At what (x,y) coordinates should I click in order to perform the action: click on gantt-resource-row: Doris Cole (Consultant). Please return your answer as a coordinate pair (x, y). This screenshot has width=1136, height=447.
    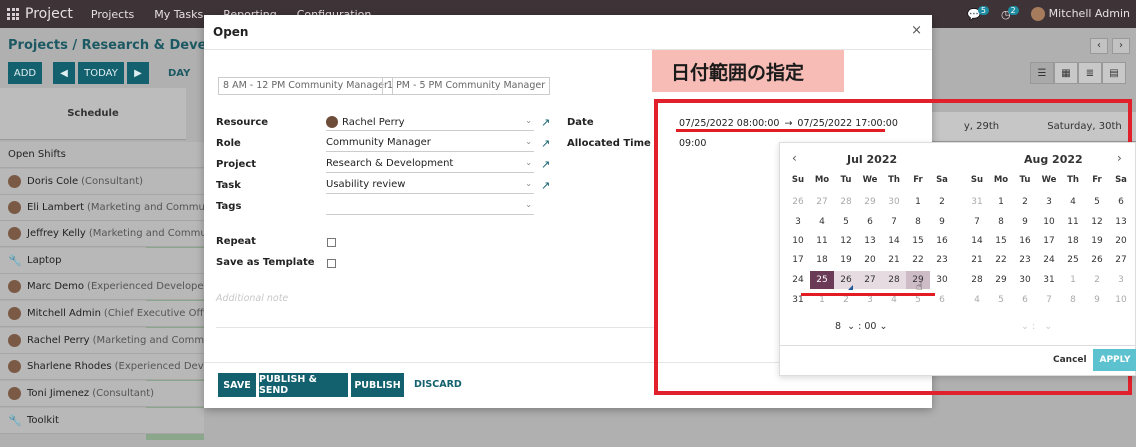
    Looking at the image, I should click on (102, 182).